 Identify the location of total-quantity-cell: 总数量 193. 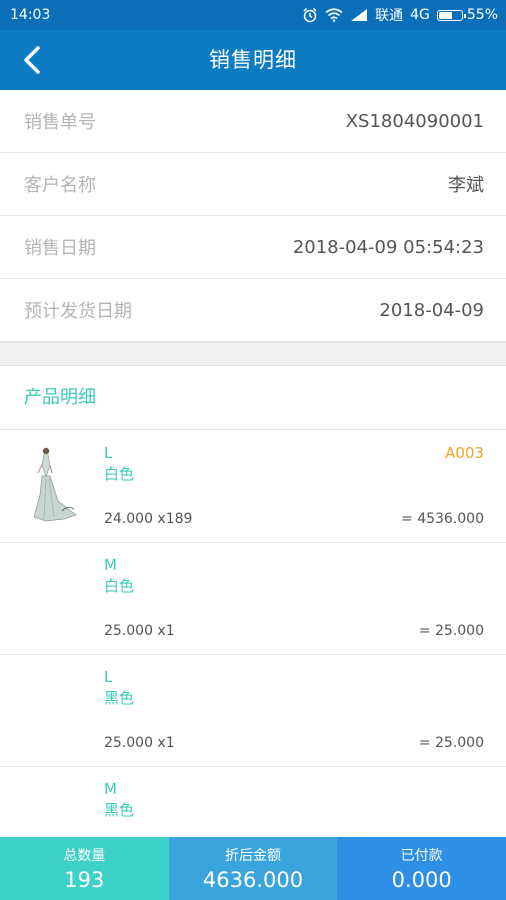
(84, 868).